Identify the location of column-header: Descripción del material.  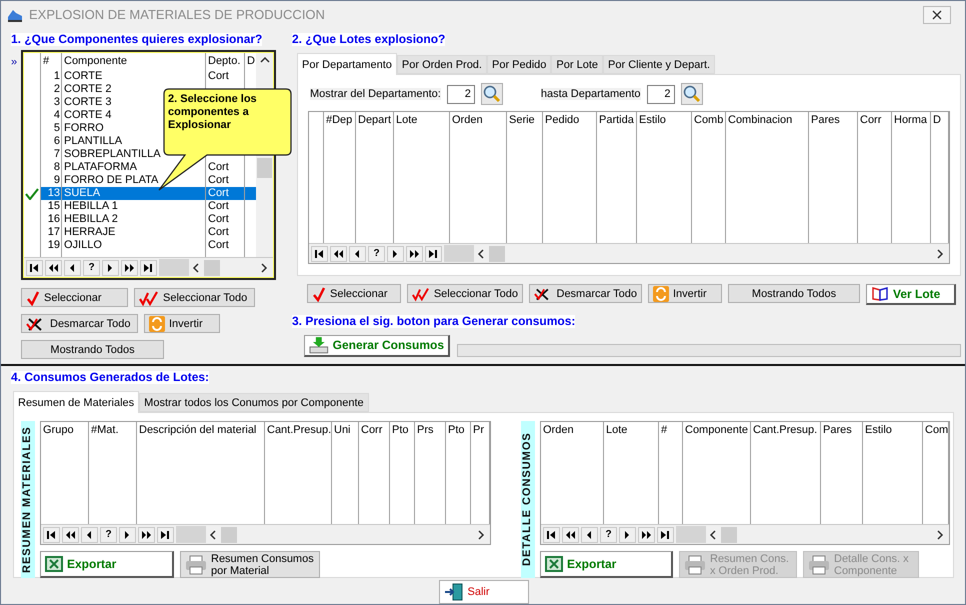
(201, 430).